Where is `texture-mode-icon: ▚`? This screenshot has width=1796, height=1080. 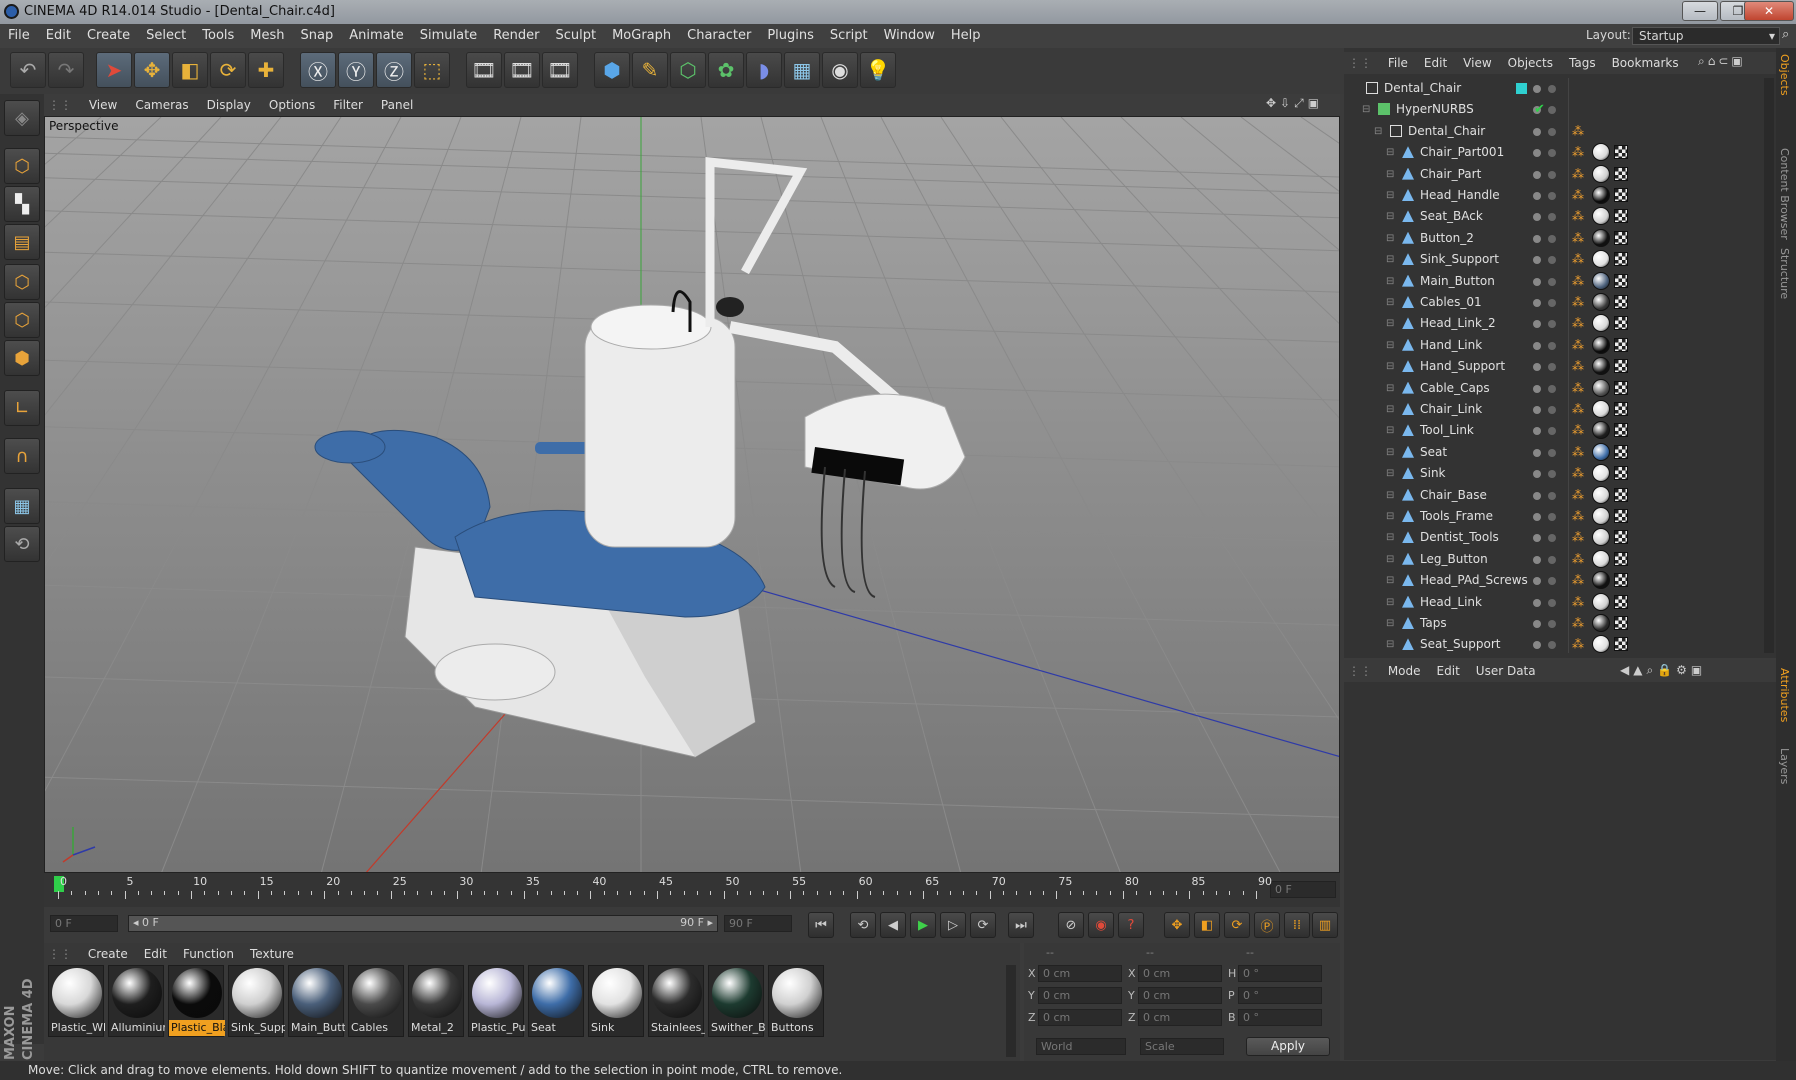 texture-mode-icon: ▚ is located at coordinates (22, 204).